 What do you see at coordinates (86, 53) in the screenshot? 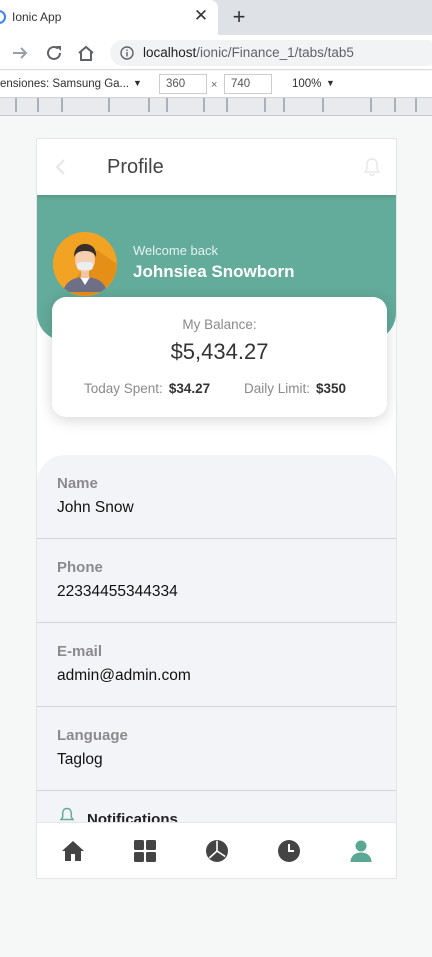
I see `home-browser-icon` at bounding box center [86, 53].